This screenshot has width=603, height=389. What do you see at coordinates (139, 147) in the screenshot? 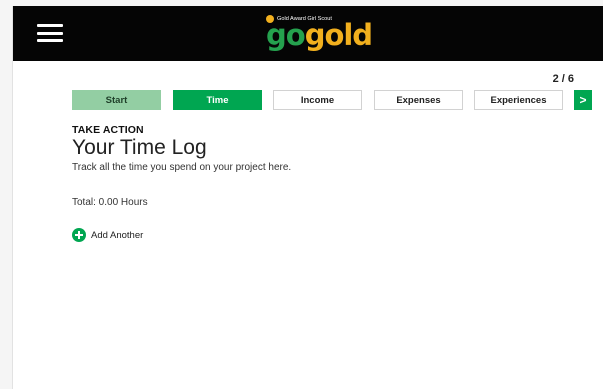
I see `page-title: Your Time Log` at bounding box center [139, 147].